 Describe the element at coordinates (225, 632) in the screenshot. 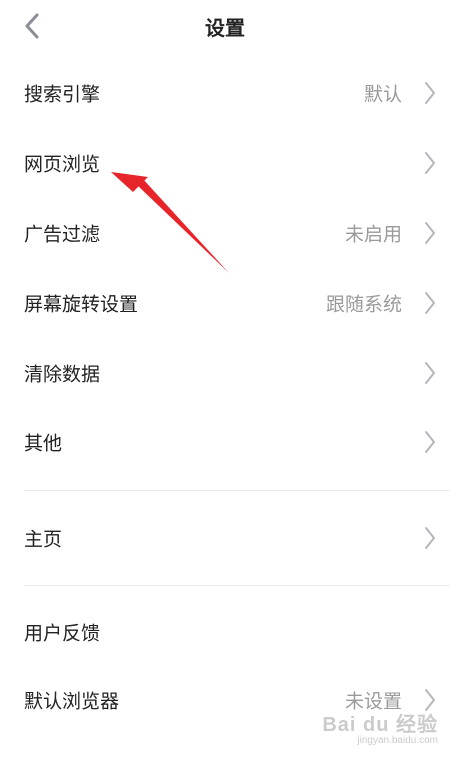

I see `setting-row-feedback: 用户反馈` at that location.